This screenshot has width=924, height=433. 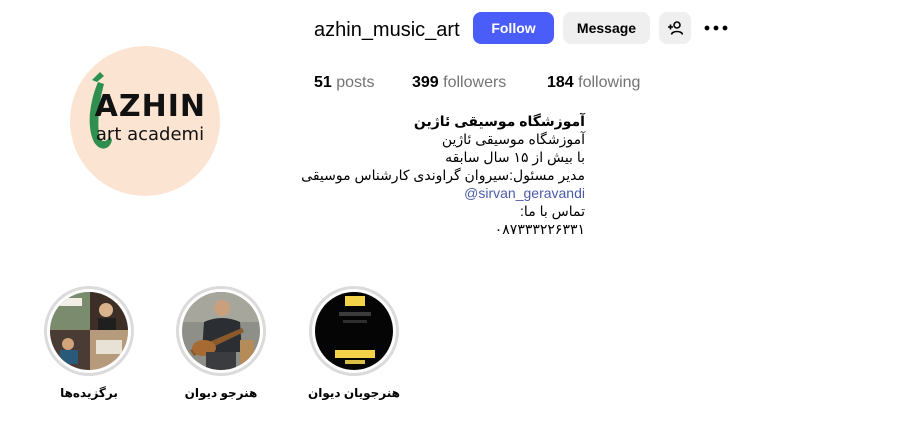 I want to click on bio-phone: ۰۸۷۳۳۳۲۲۶۳۳۱, so click(x=539, y=229).